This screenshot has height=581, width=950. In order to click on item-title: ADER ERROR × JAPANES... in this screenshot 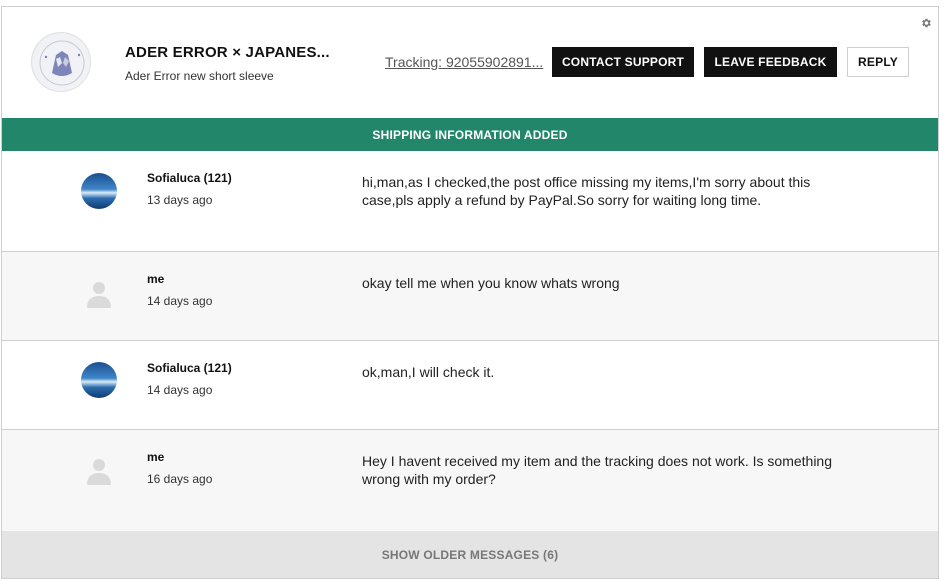, I will do `click(227, 52)`.